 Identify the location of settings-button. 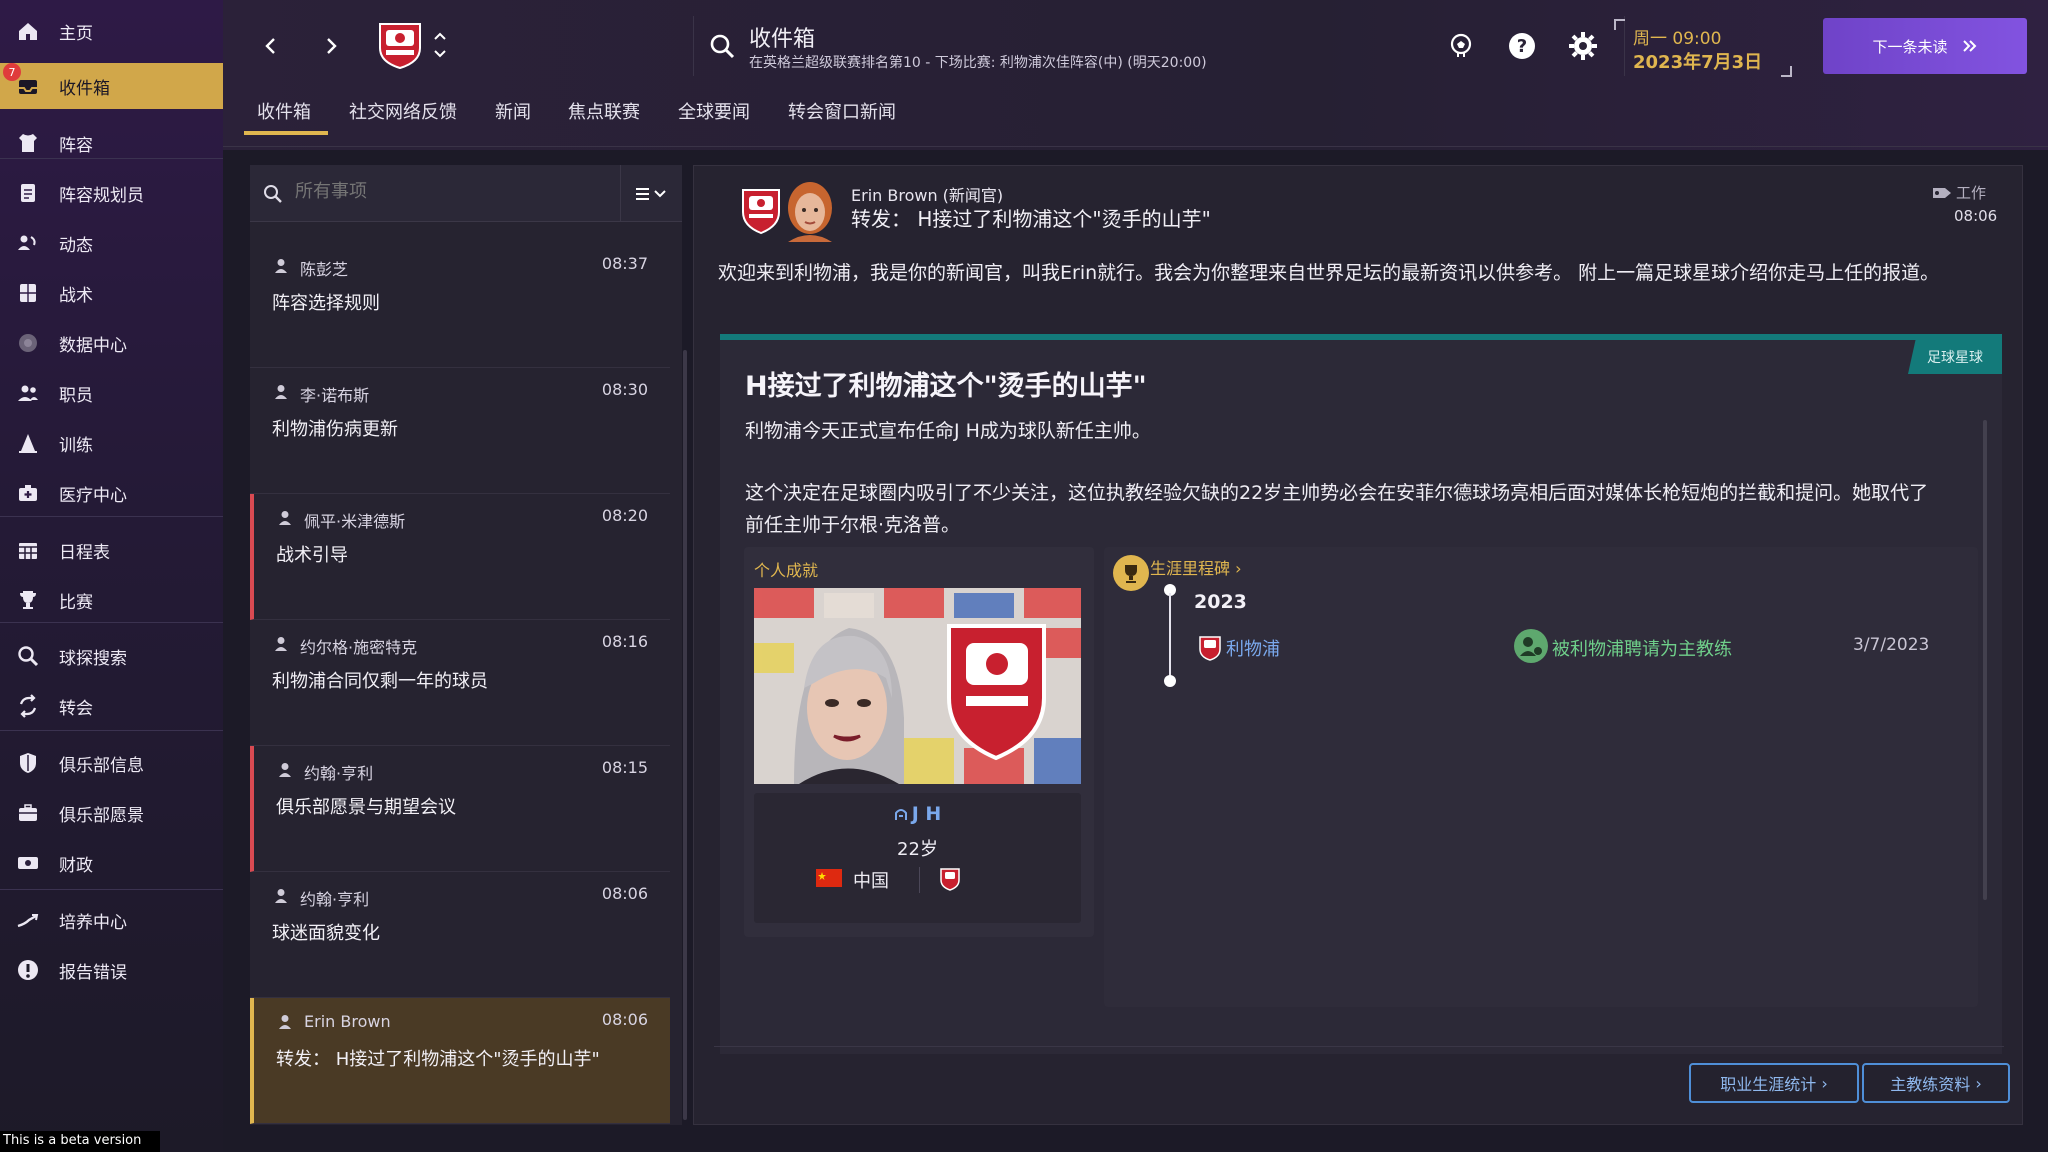
(1583, 46).